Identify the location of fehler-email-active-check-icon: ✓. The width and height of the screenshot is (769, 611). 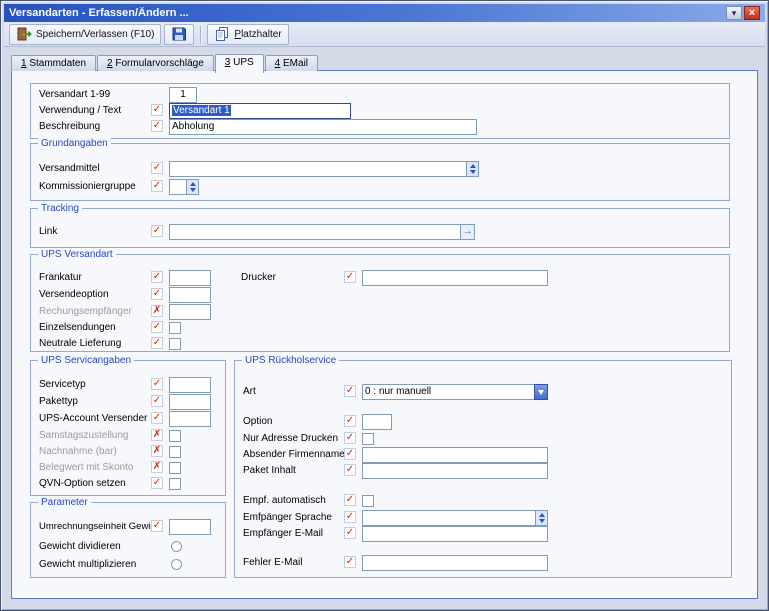
(350, 562).